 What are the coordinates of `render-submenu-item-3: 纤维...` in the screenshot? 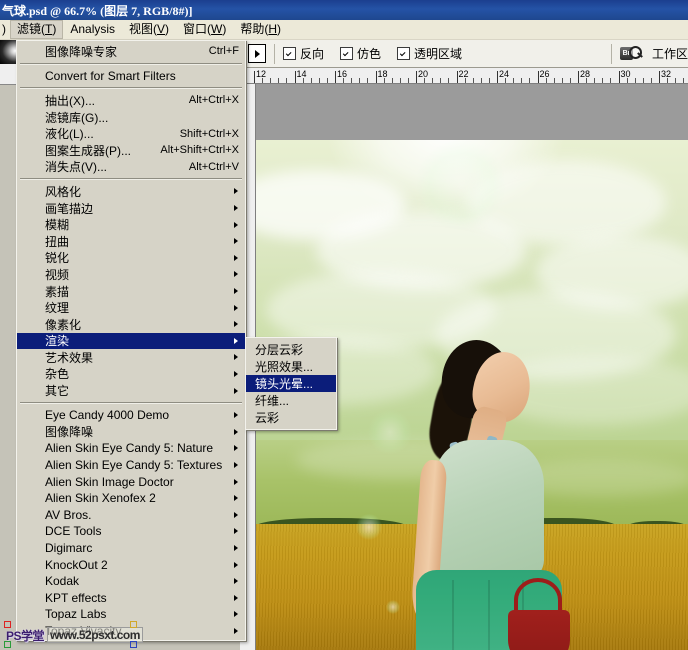 It's located at (291, 400).